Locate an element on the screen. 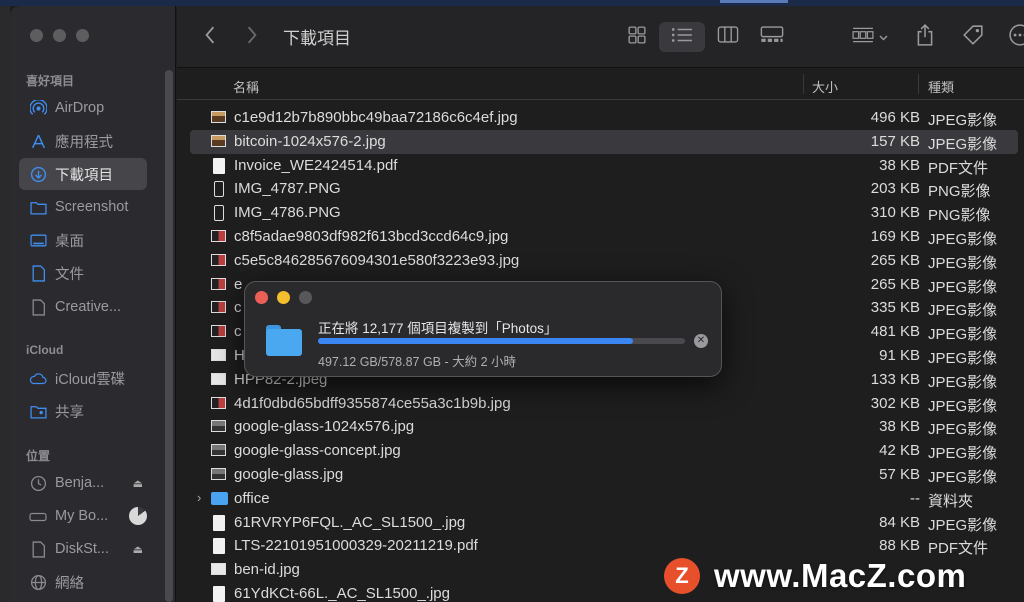  sidebar-item-label: 桌面 is located at coordinates (69, 241).